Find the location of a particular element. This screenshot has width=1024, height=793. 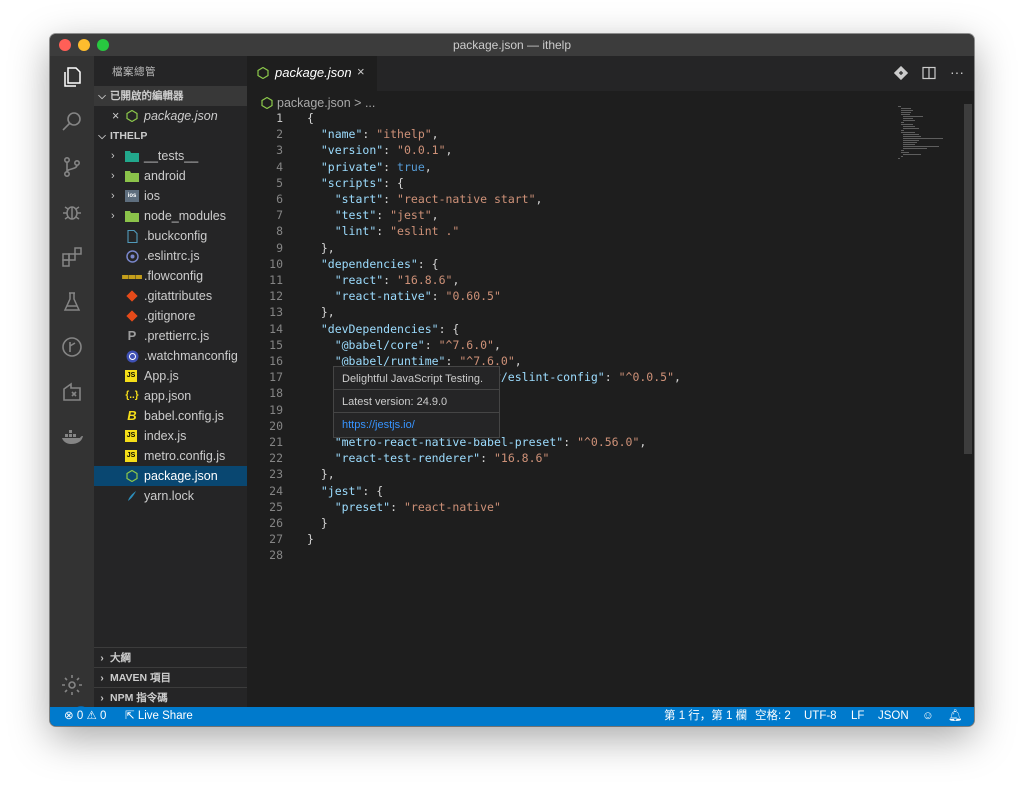

code-line: "react-test-renderer": "16.8.6" is located at coordinates (442, 458).